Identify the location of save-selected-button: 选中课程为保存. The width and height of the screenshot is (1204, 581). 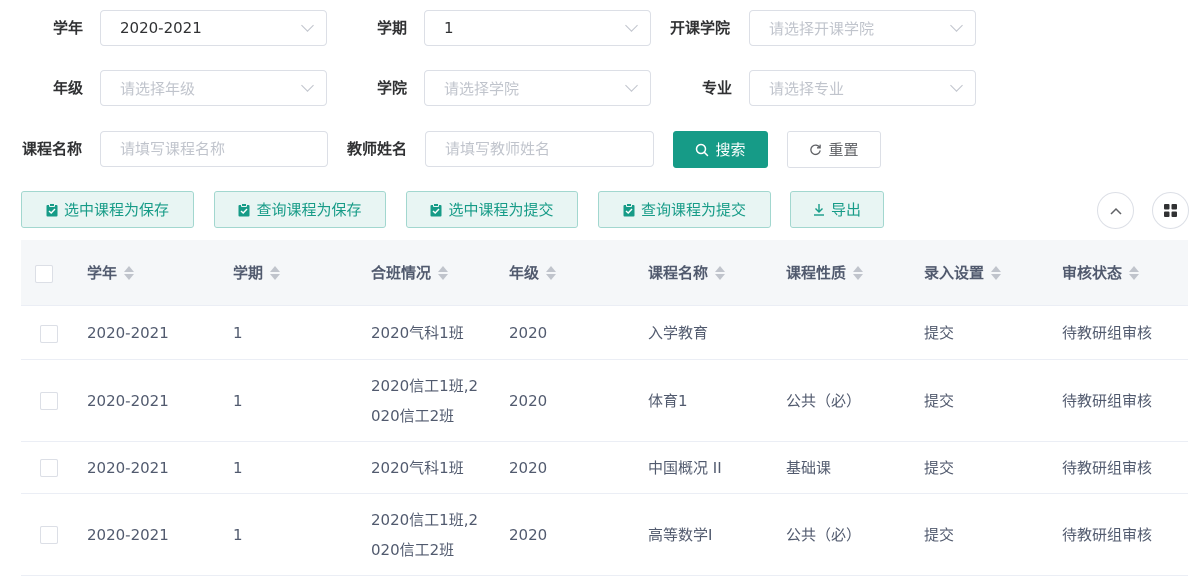
(107, 209).